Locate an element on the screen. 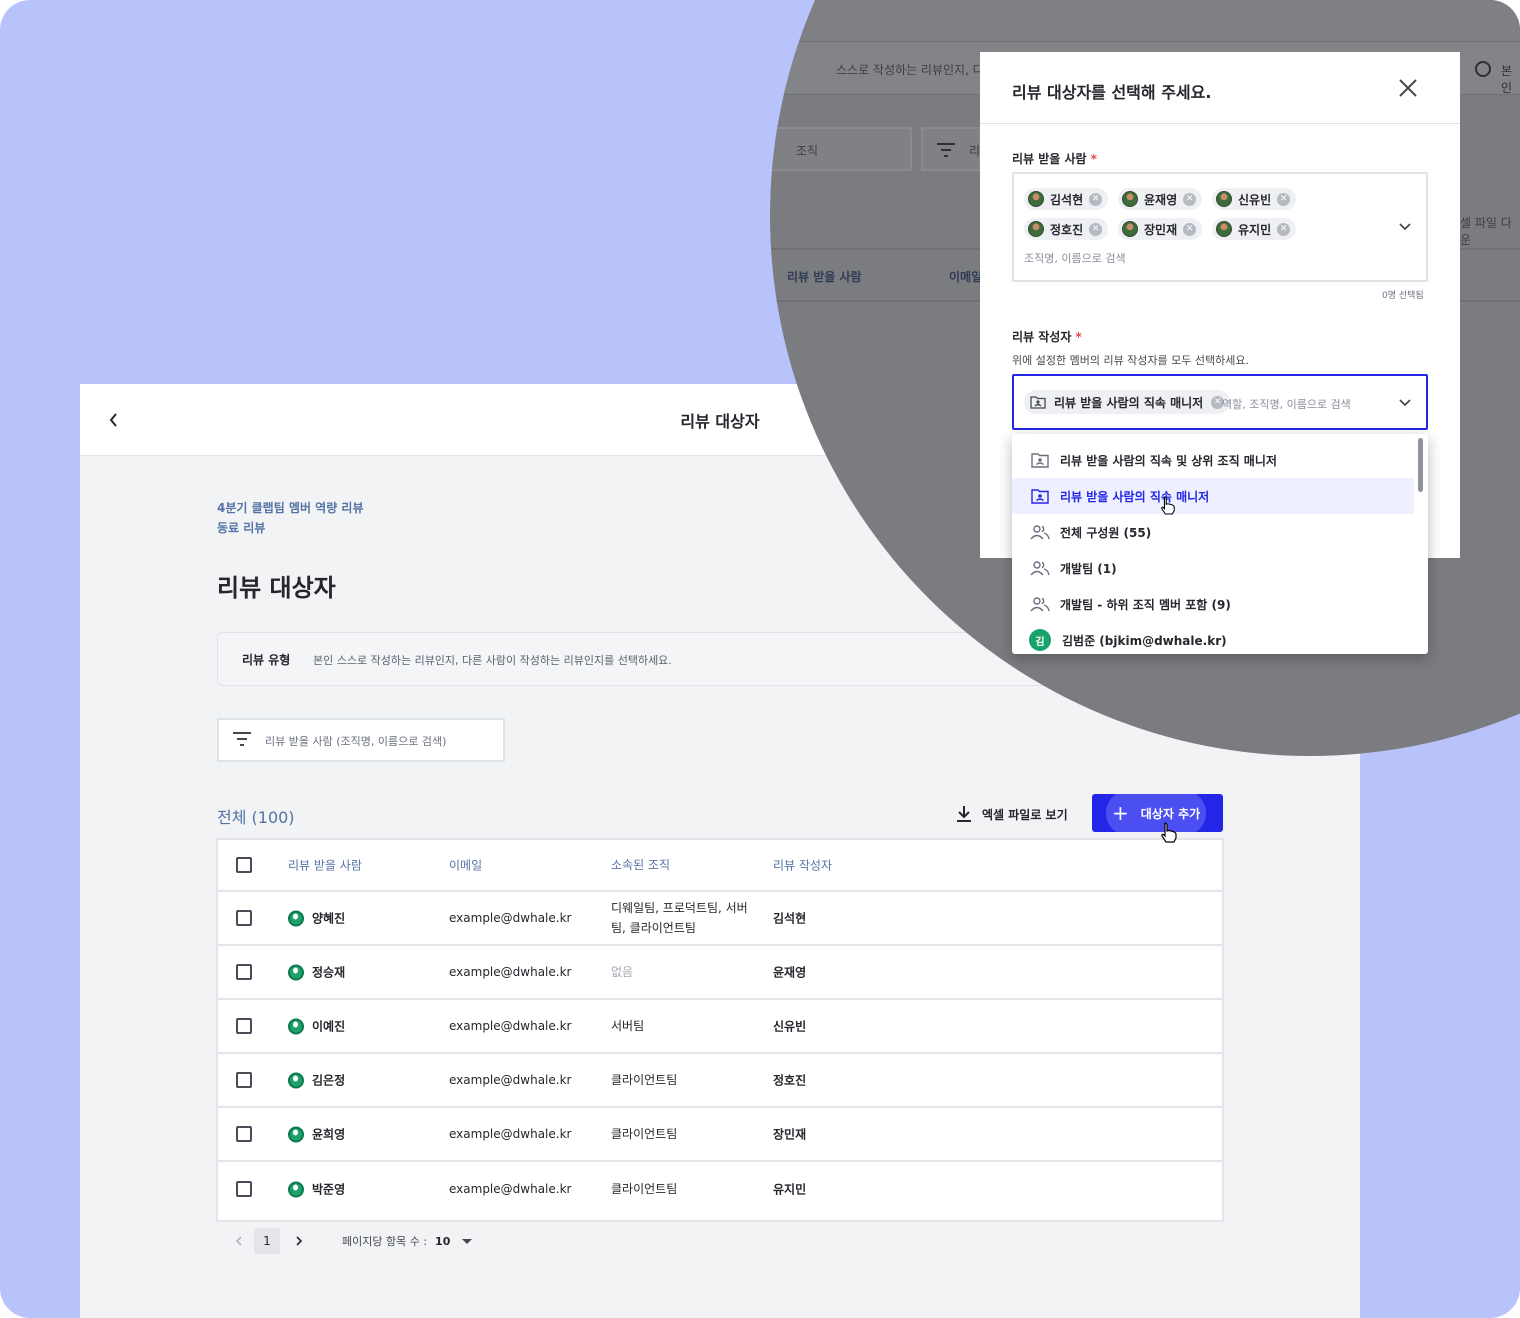  writers-select: 리뷰 받을 사람의 직속 매니저 ✕ 역할, 조직명, 이름으로 검색 is located at coordinates (1220, 402).